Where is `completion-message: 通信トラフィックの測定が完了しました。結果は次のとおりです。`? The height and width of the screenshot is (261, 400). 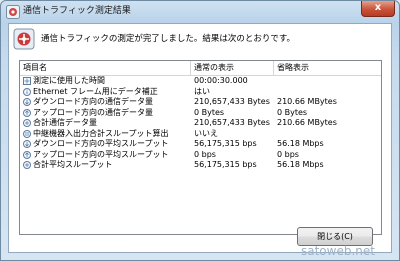
completion-message: 通信トラフィックの測定が完了しました。結果は次のとおりです。 is located at coordinates (168, 39).